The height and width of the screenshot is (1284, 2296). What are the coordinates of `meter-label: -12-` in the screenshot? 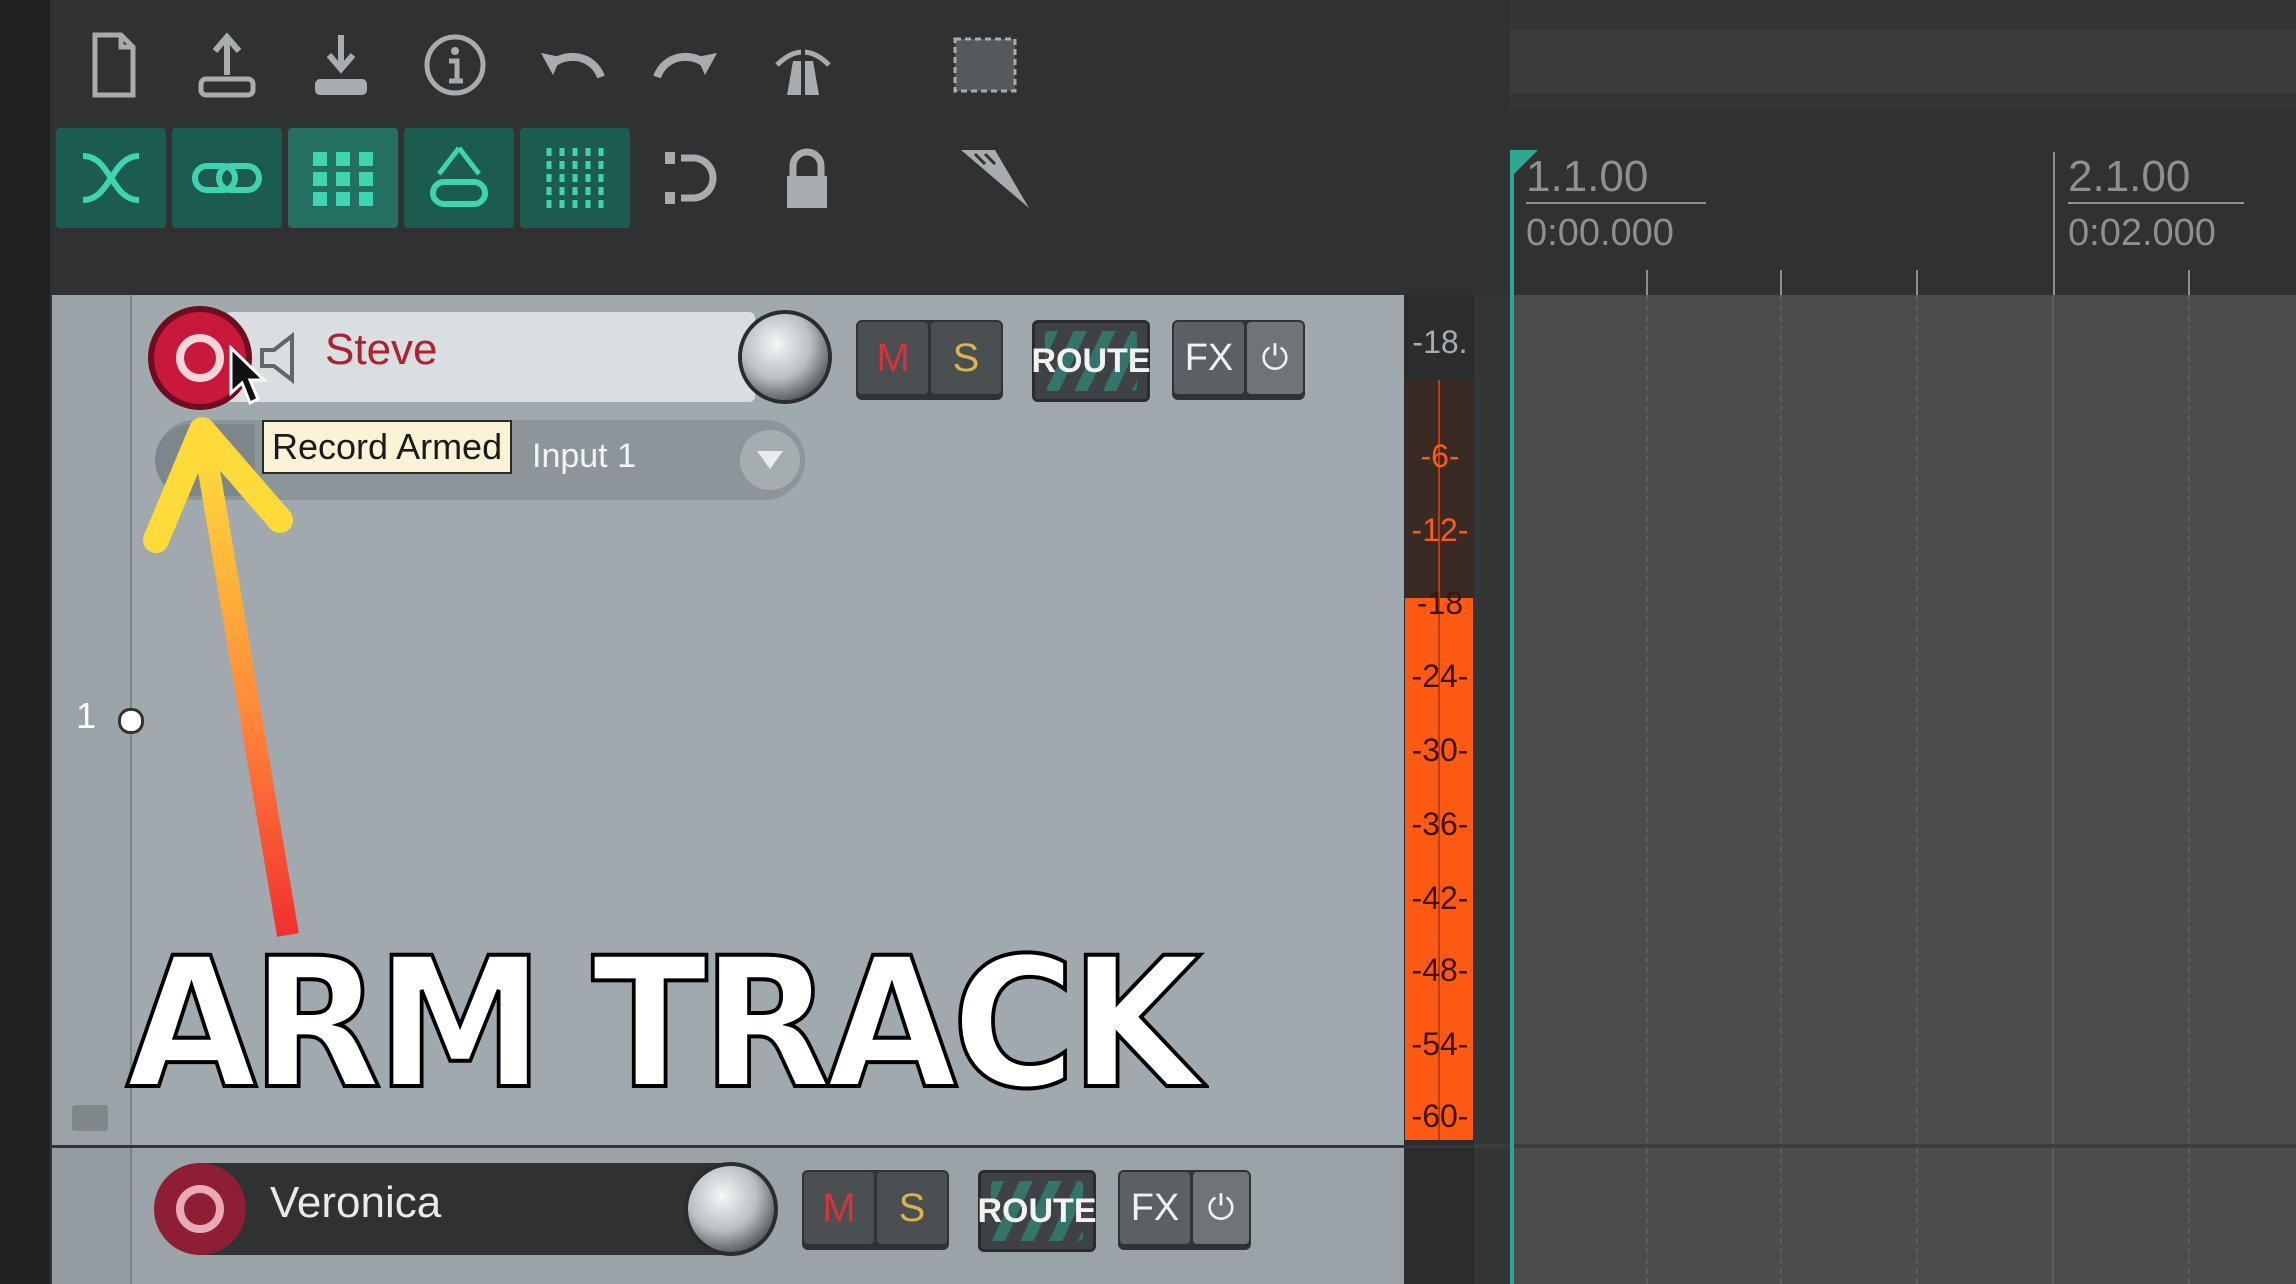 It's located at (1440, 530).